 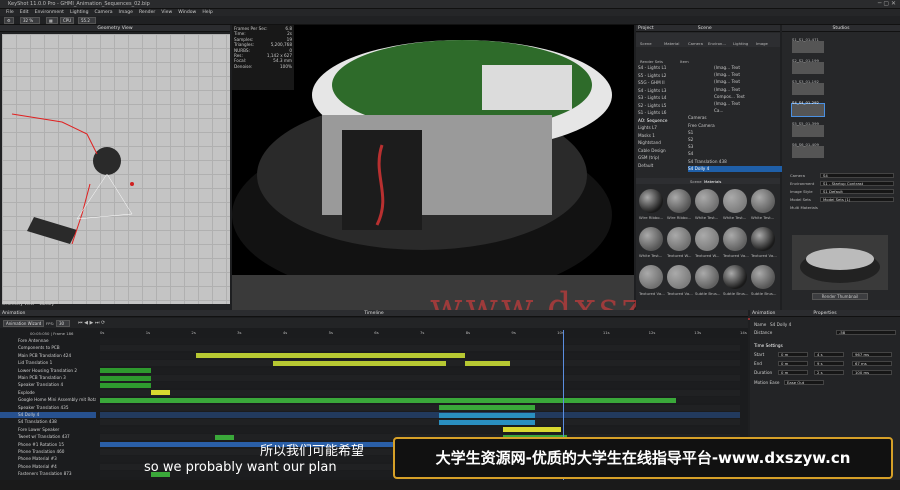 I want to click on render-set-item: S2 - Lights L5, so click(x=658, y=106).